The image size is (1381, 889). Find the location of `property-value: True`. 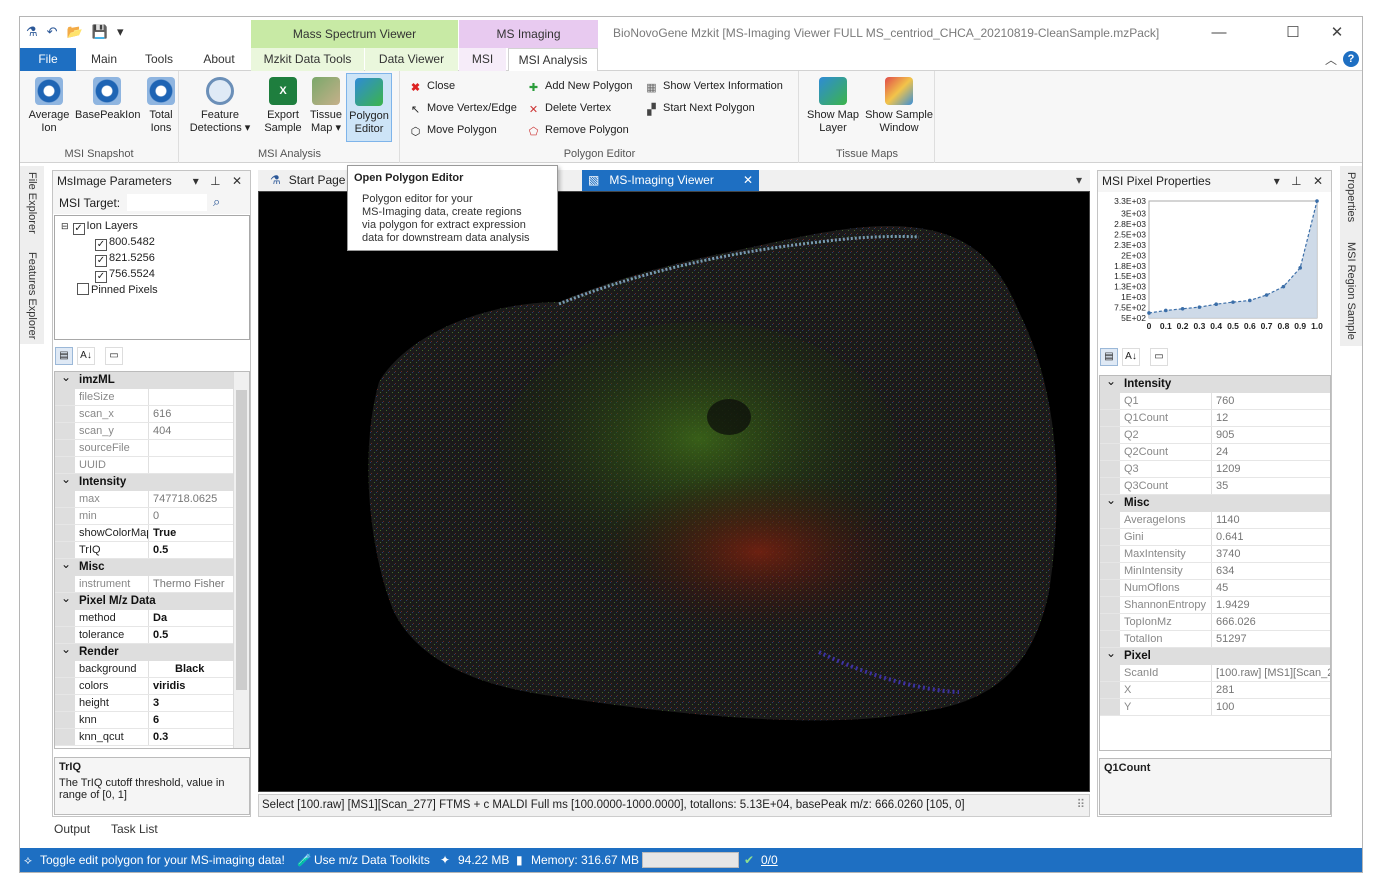

property-value: True is located at coordinates (191, 533).